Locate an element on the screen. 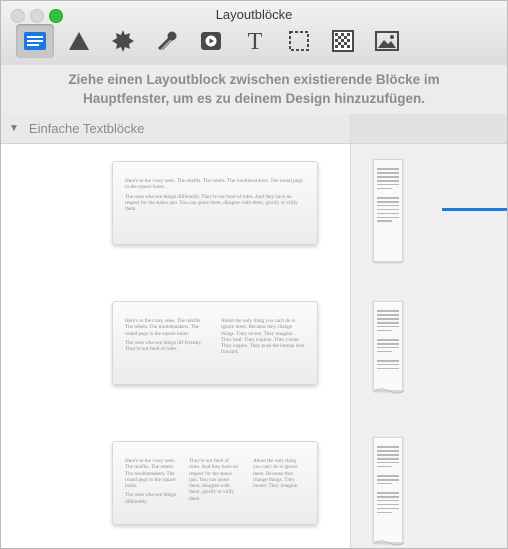  video-play-icon is located at coordinates (211, 41).